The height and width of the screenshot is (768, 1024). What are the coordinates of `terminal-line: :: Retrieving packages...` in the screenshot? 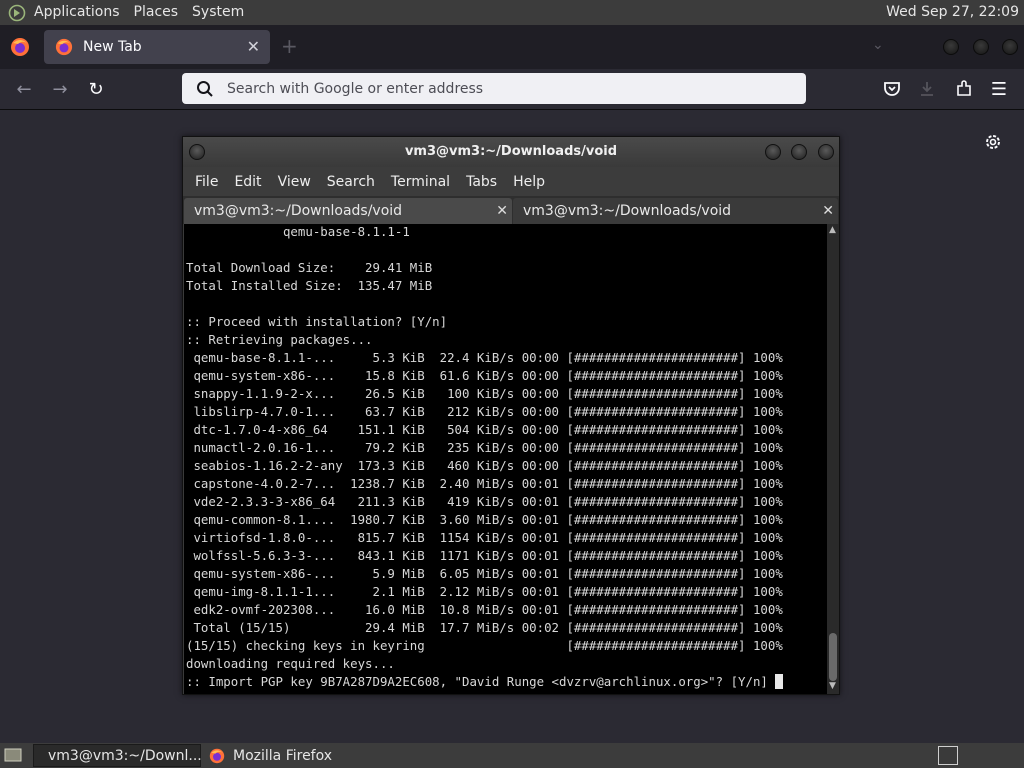 It's located at (279, 339).